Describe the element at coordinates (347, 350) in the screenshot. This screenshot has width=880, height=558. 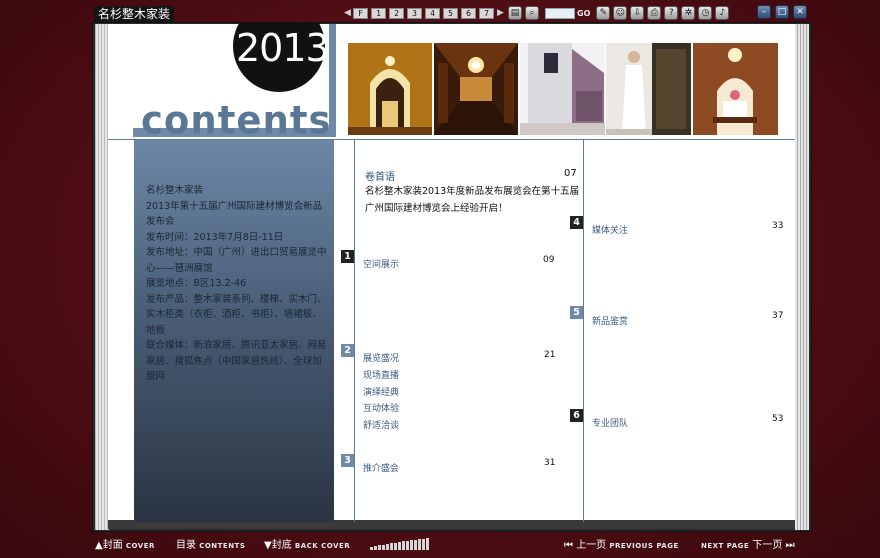
I see `section-badge: 2` at that location.